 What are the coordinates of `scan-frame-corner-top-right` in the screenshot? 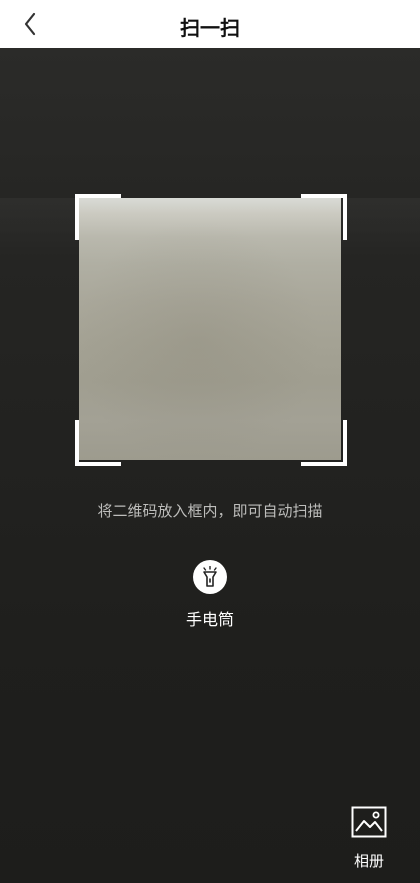 It's located at (324, 217).